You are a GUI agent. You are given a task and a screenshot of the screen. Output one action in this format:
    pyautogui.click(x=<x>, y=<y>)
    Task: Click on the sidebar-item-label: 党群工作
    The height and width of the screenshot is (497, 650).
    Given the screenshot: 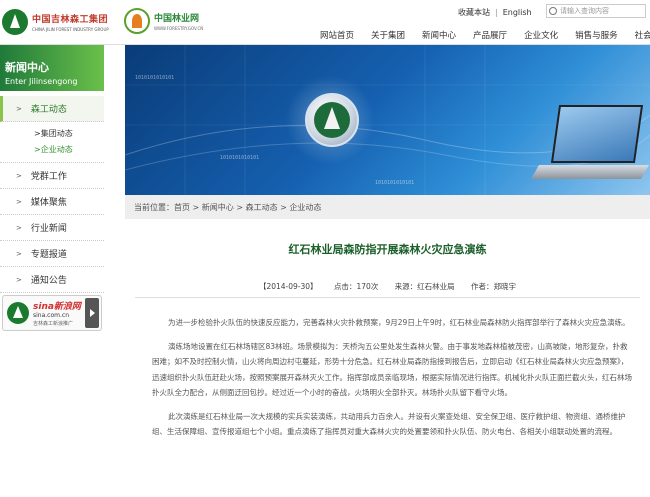 What is the action you would take?
    pyautogui.click(x=48, y=177)
    